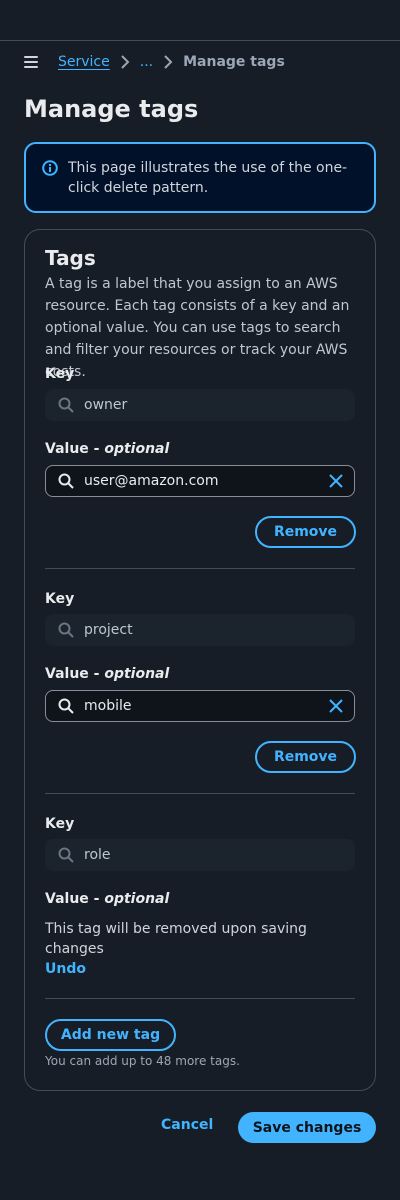 Image resolution: width=400 pixels, height=1200 pixels. Describe the element at coordinates (307, 1127) in the screenshot. I see `save-changes-button: Save changes` at that location.